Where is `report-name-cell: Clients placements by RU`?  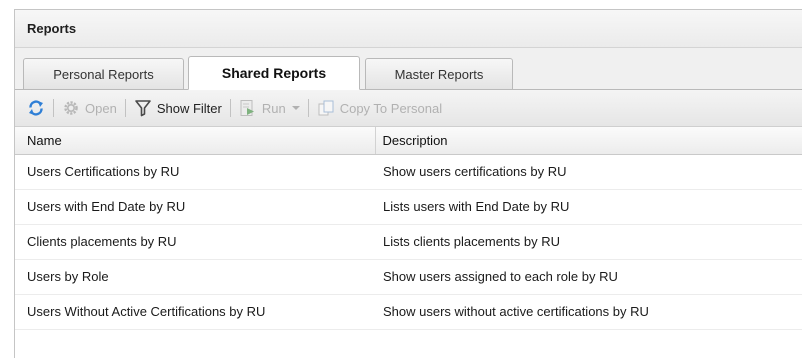
report-name-cell: Clients placements by RU is located at coordinates (195, 242).